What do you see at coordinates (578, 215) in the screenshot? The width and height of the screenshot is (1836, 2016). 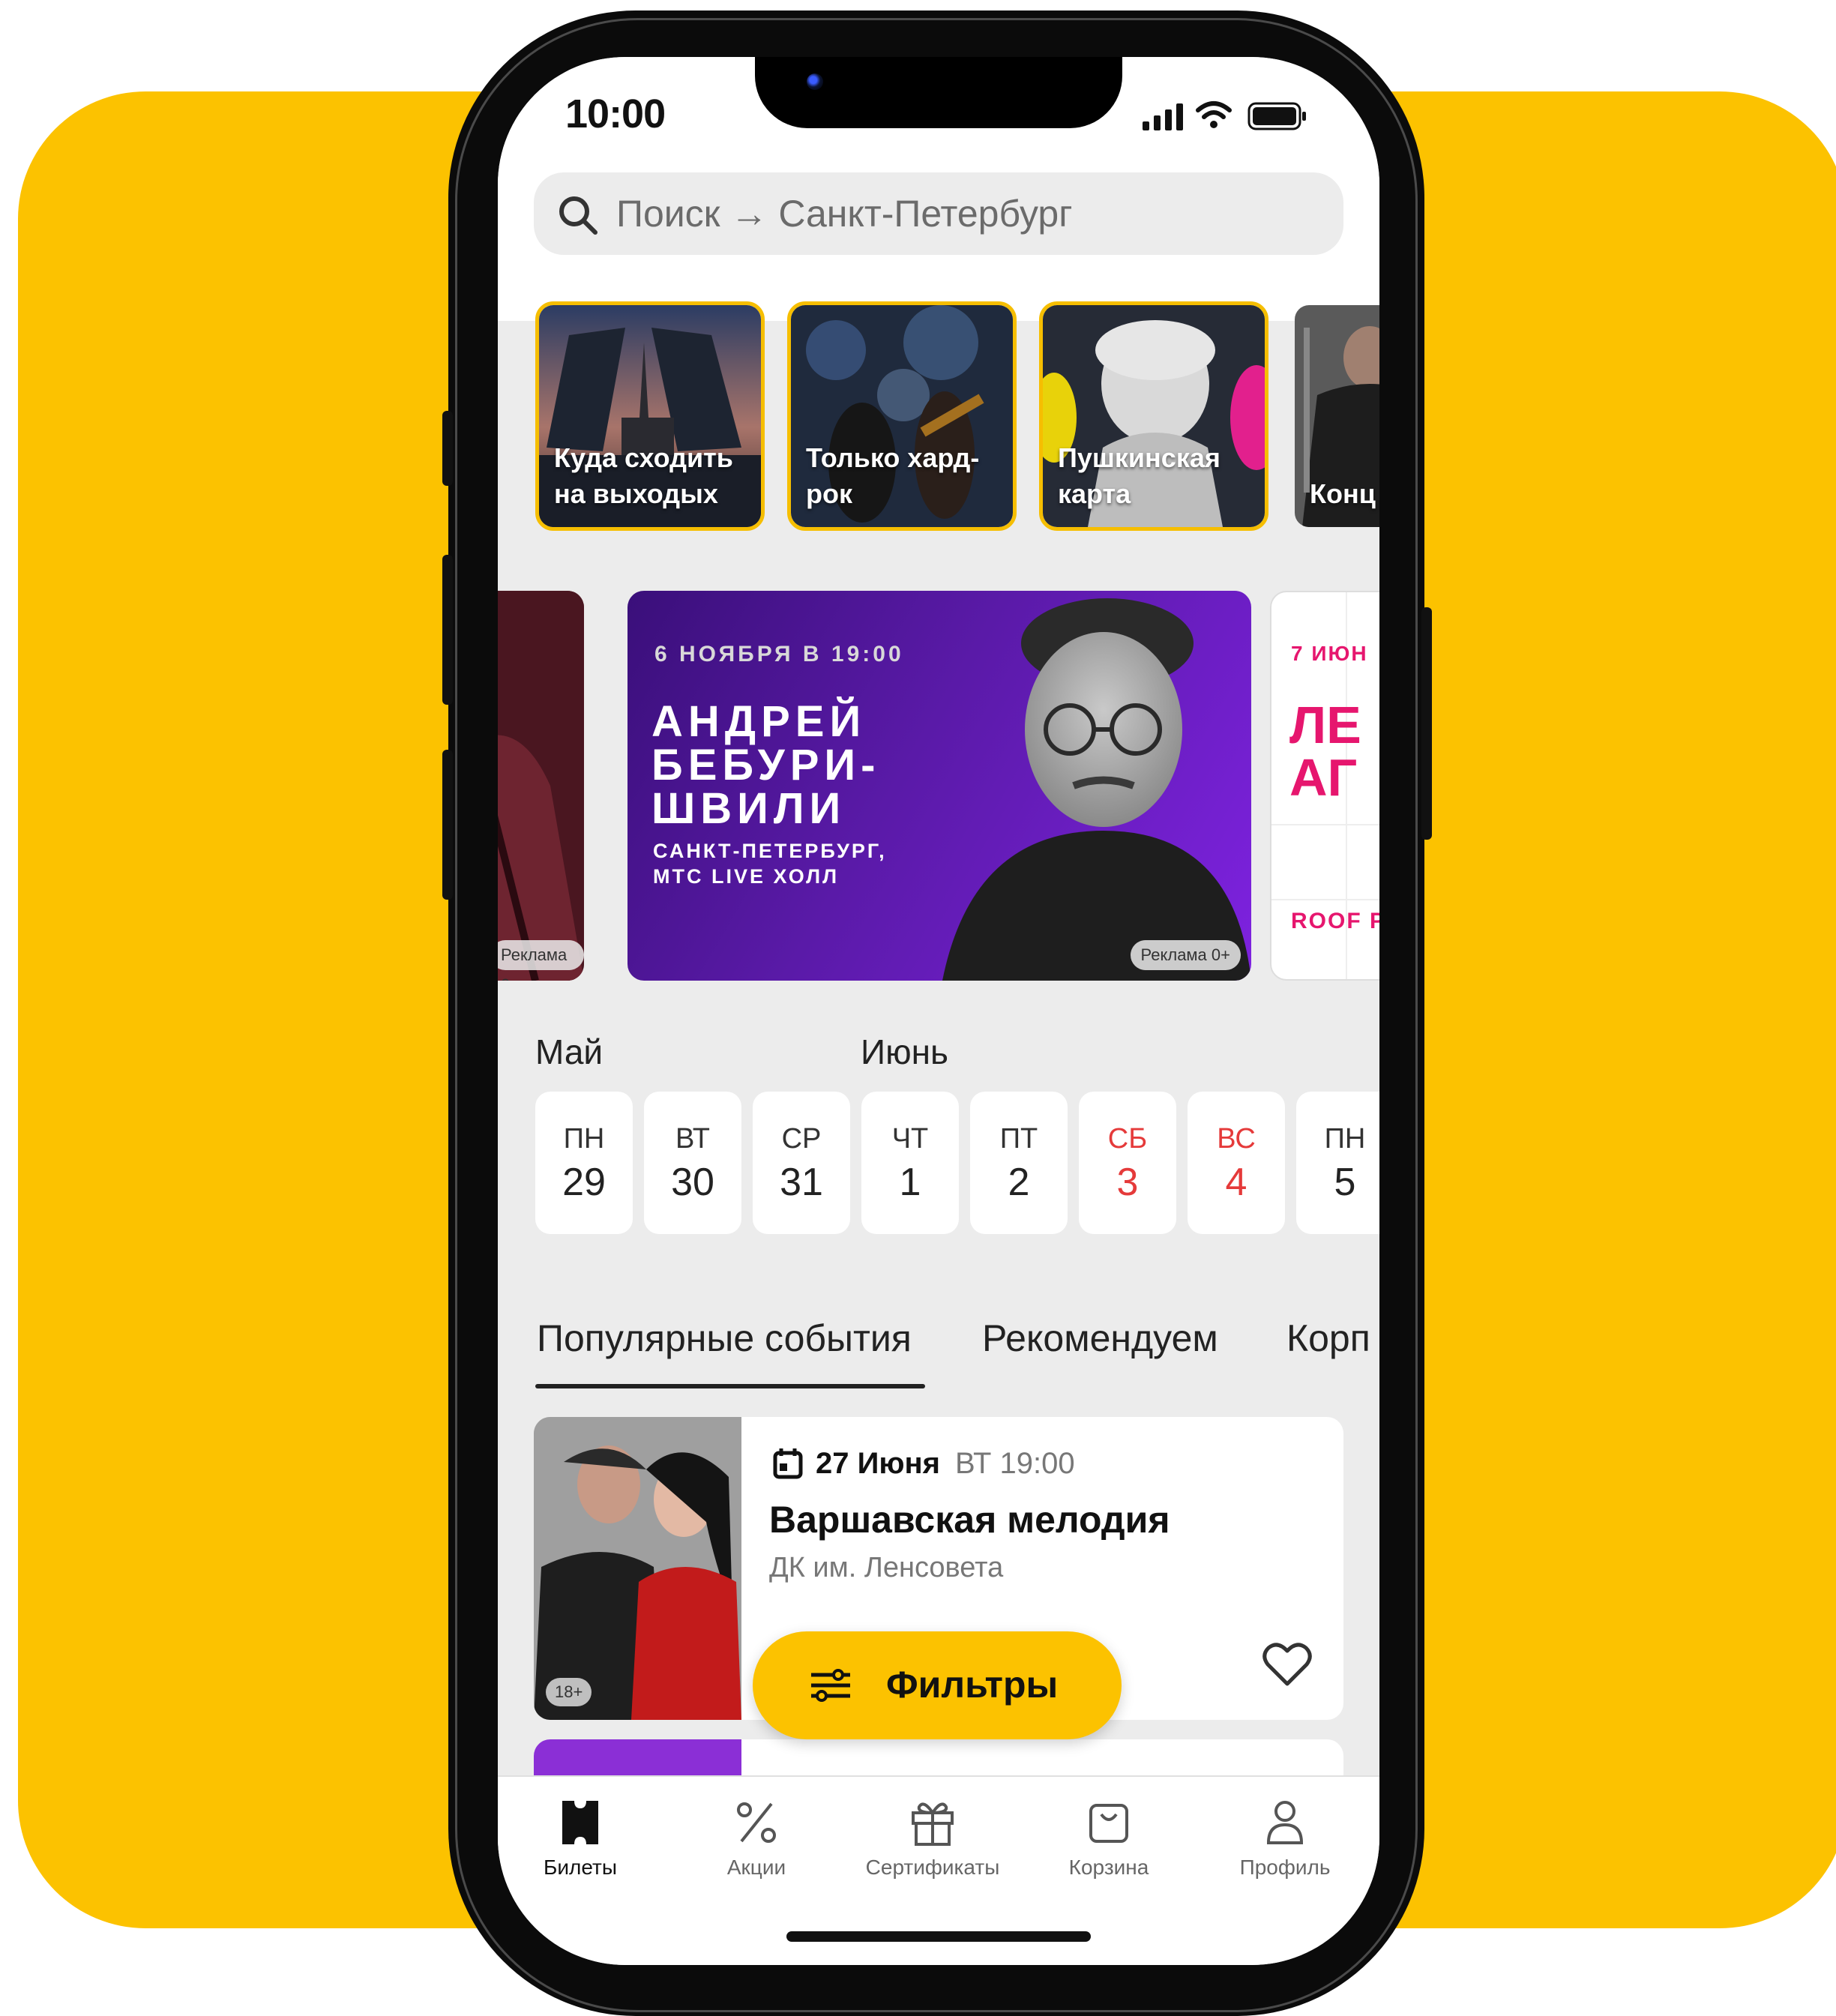 I see `search-icon` at bounding box center [578, 215].